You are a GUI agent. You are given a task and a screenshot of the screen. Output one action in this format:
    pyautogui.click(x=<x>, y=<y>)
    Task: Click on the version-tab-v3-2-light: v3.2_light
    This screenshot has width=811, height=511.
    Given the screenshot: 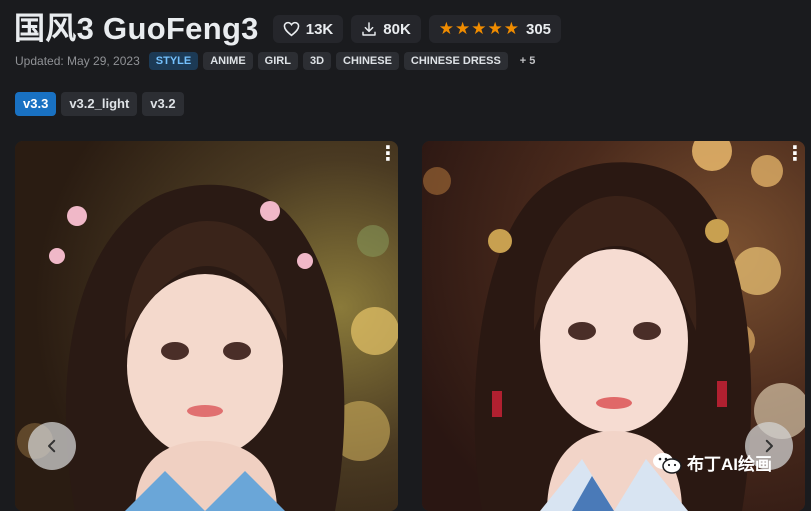 What is the action you would take?
    pyautogui.click(x=99, y=104)
    